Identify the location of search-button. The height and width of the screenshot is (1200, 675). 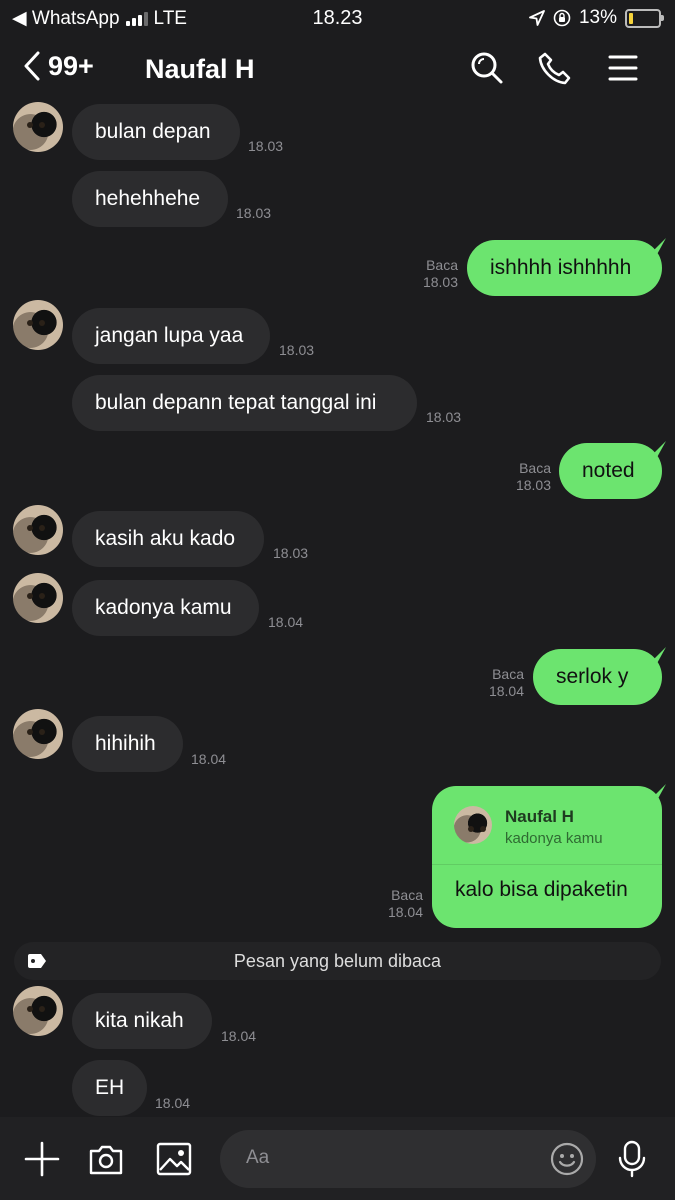
(487, 68).